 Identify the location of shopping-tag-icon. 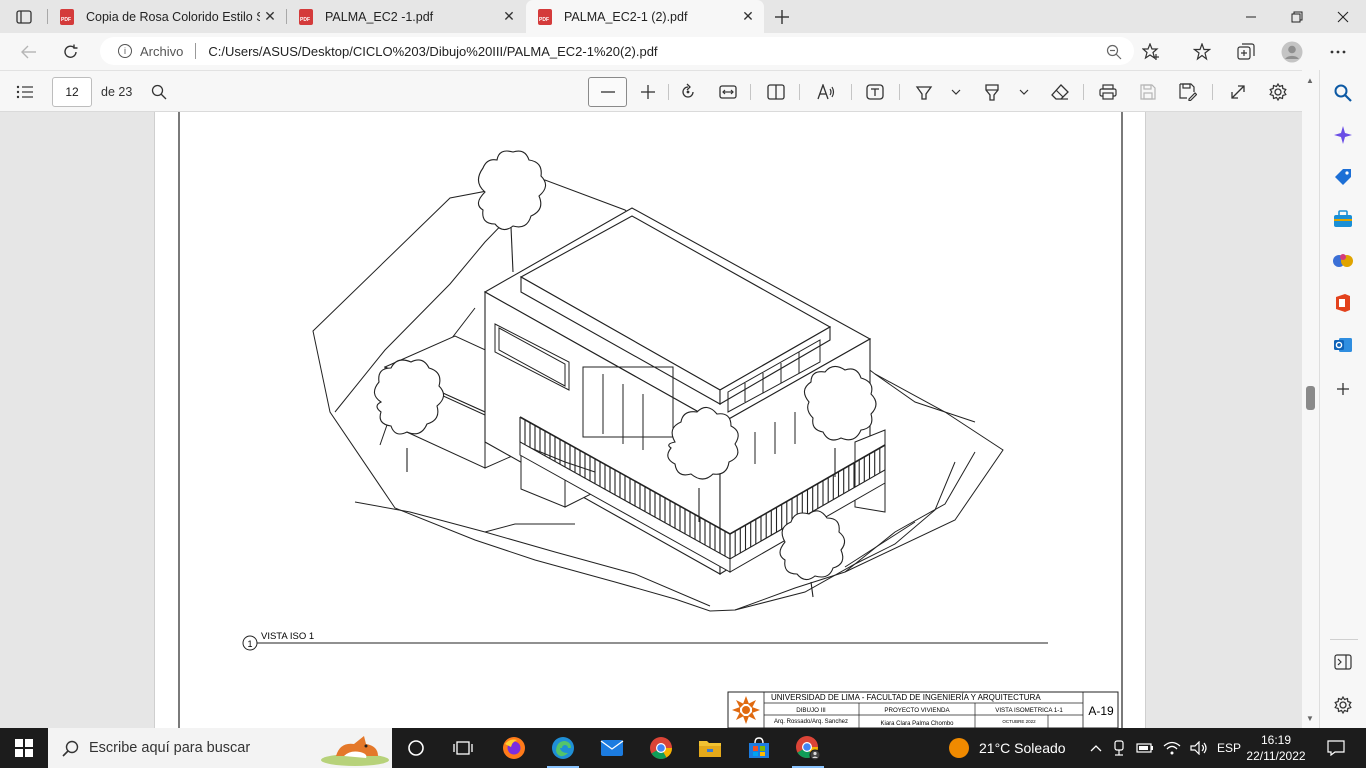
(1343, 177).